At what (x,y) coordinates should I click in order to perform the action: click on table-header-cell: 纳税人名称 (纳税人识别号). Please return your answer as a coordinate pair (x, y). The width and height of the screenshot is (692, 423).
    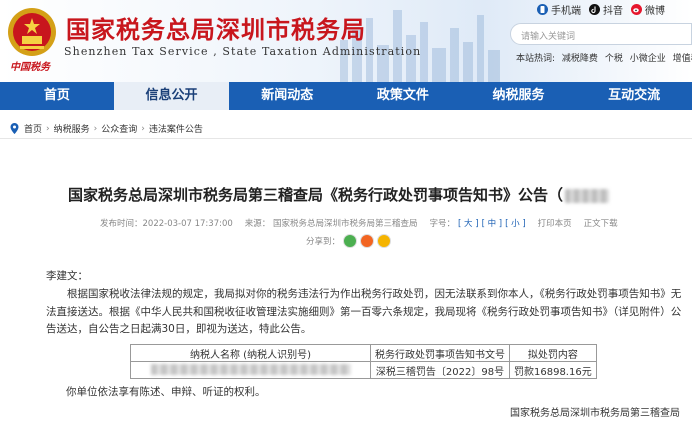
    Looking at the image, I should click on (250, 353).